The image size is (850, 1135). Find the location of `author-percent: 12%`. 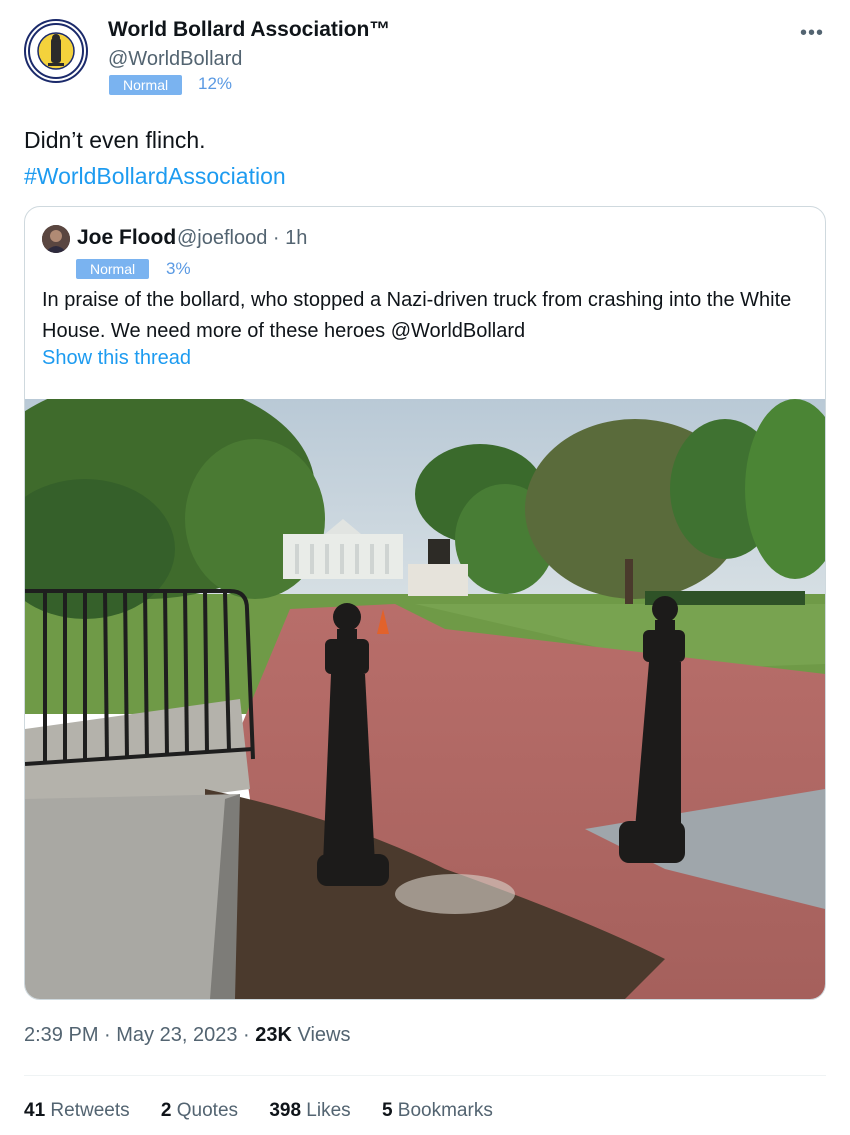

author-percent: 12% is located at coordinates (215, 83).